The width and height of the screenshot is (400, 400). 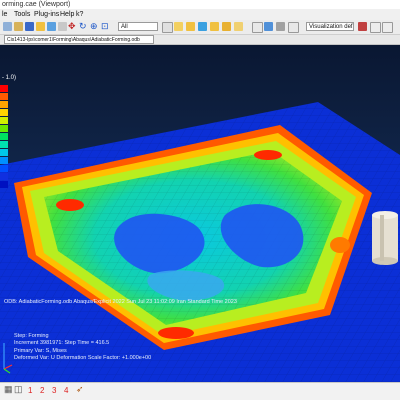 What do you see at coordinates (83, 26) in the screenshot?
I see `cycle-icon: ↻` at bounding box center [83, 26].